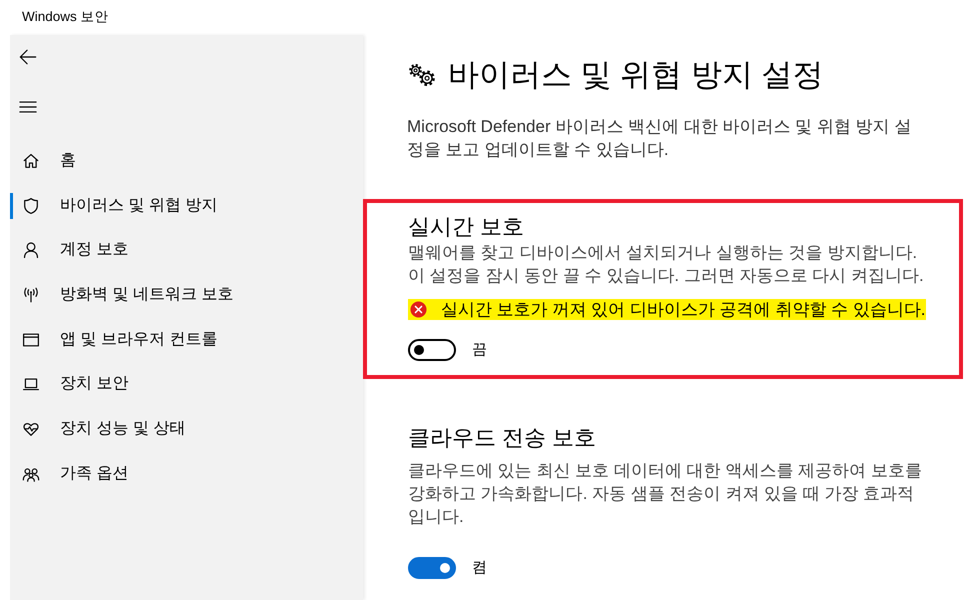  I want to click on sidebar-item: 계정 보호, so click(186, 250).